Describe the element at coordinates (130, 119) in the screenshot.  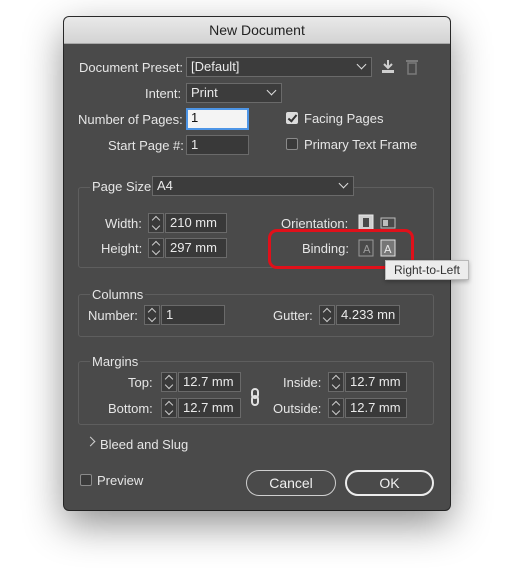
I see `pages-label: Number of Pages:` at that location.